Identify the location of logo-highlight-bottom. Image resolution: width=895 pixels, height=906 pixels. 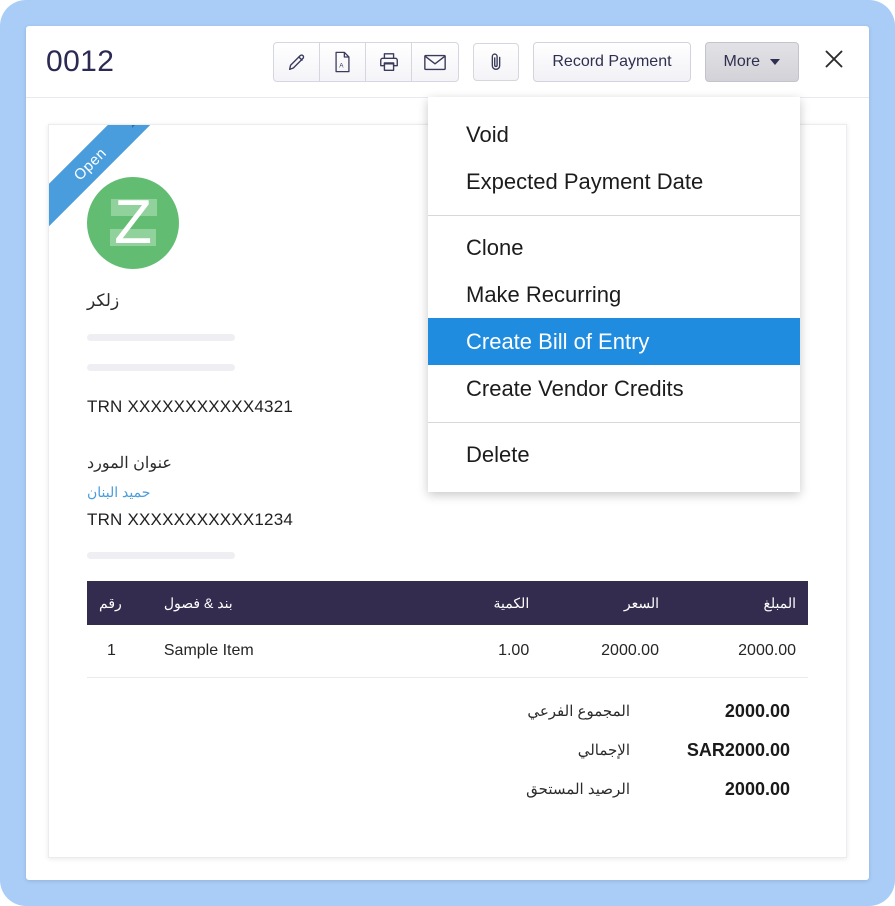
(133, 237).